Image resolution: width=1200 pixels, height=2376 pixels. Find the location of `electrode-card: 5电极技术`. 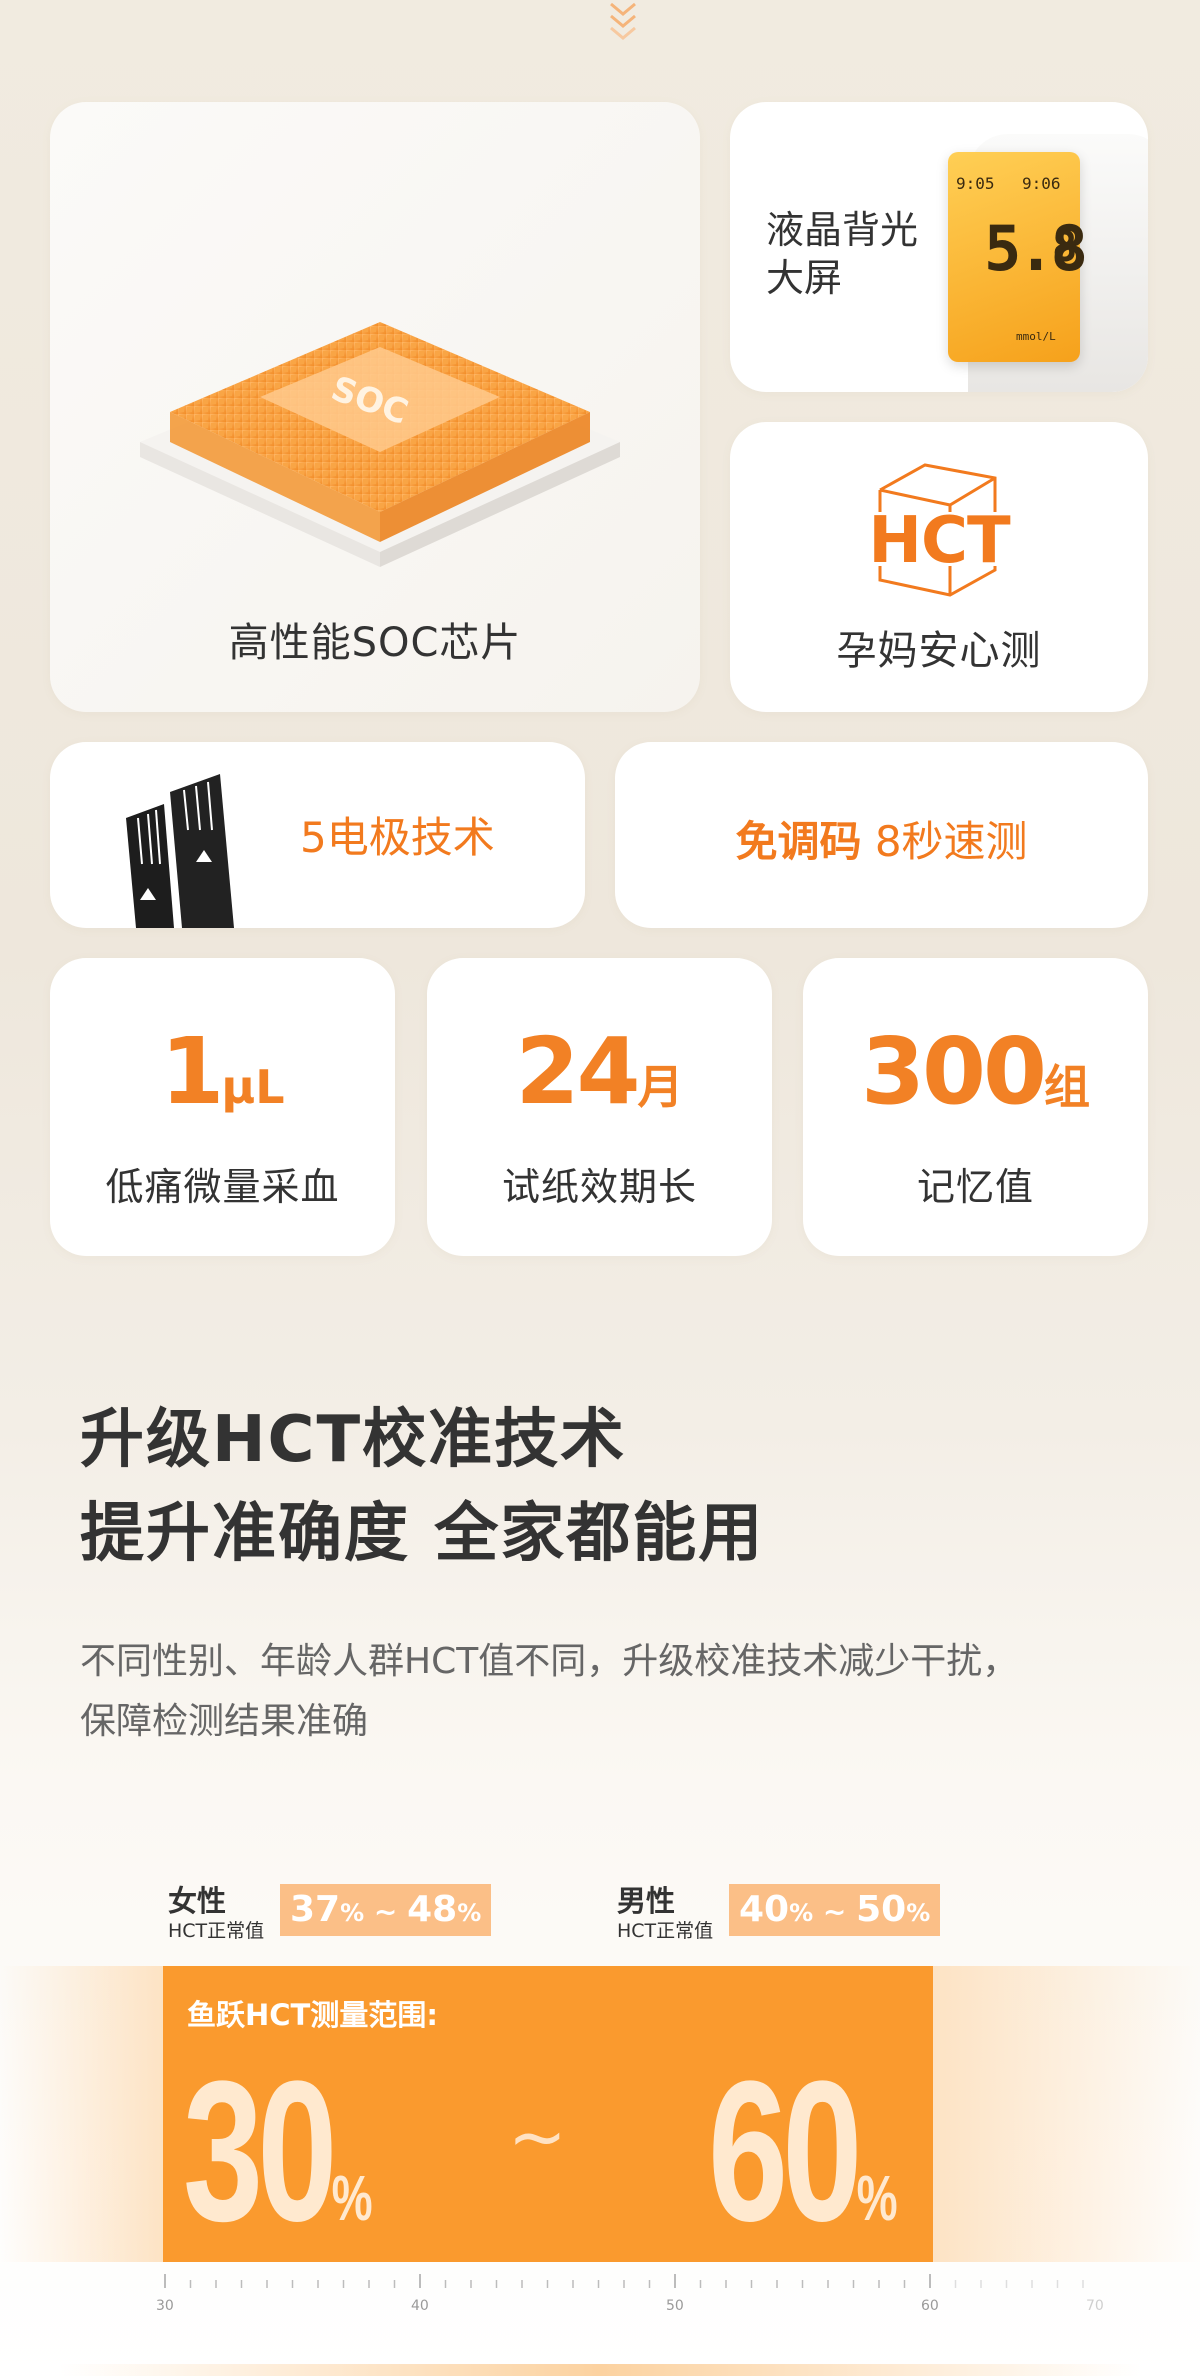

electrode-card: 5电极技术 is located at coordinates (317, 835).